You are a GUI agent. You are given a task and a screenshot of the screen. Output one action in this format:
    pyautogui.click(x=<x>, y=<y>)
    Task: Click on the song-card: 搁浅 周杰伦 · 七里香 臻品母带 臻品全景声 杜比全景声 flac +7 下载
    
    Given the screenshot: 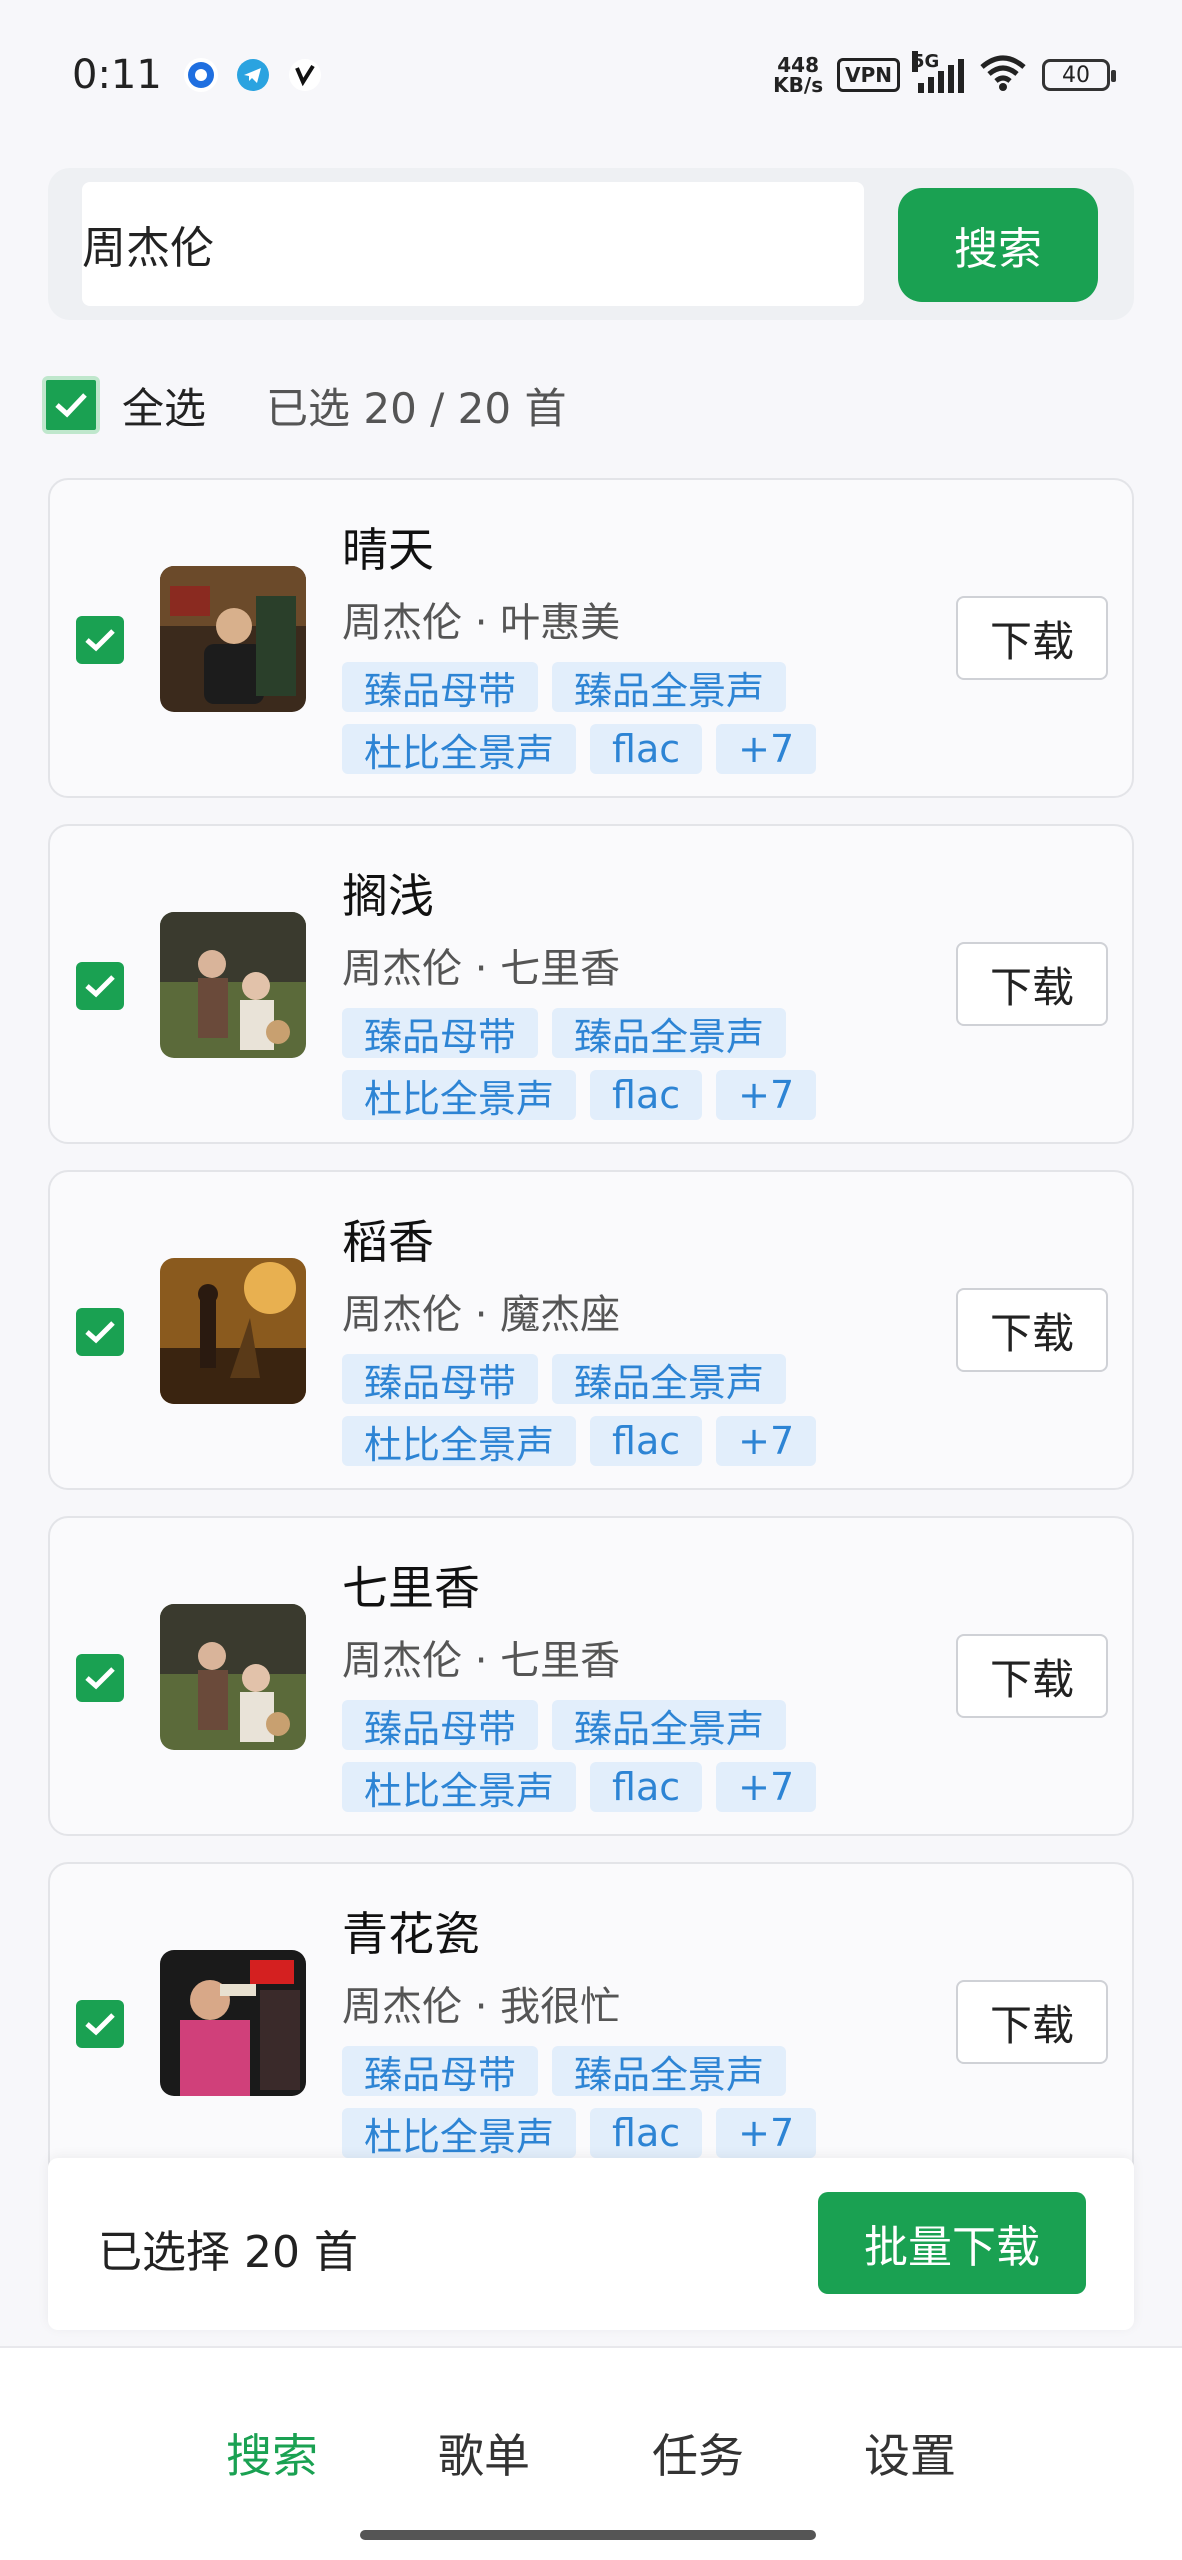 What is the action you would take?
    pyautogui.click(x=591, y=984)
    